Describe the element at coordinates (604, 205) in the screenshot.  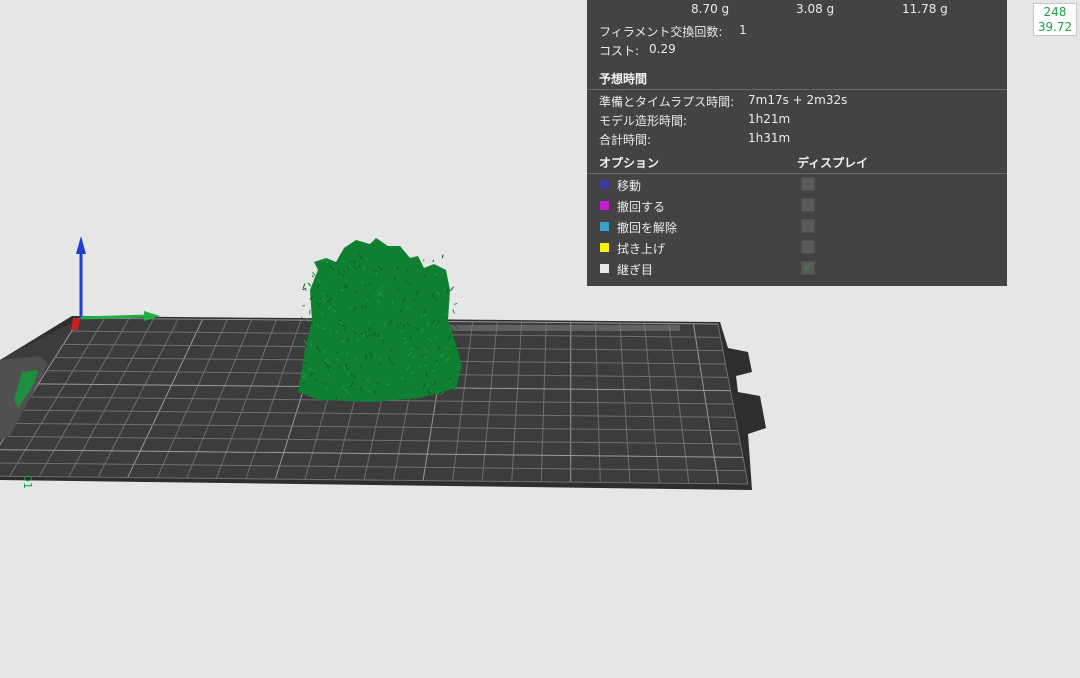
I see `retract-color-swatch` at that location.